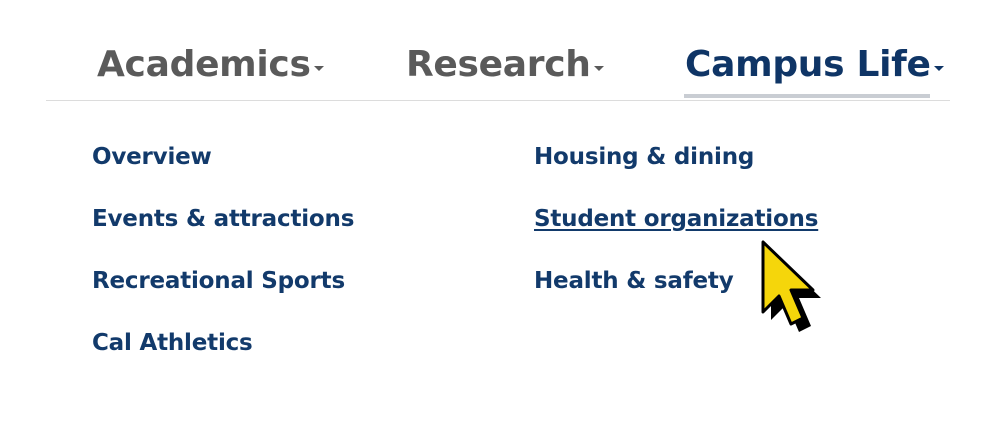 Image resolution: width=996 pixels, height=422 pixels. I want to click on nav-tab-campus-life: Campus Life, so click(814, 65).